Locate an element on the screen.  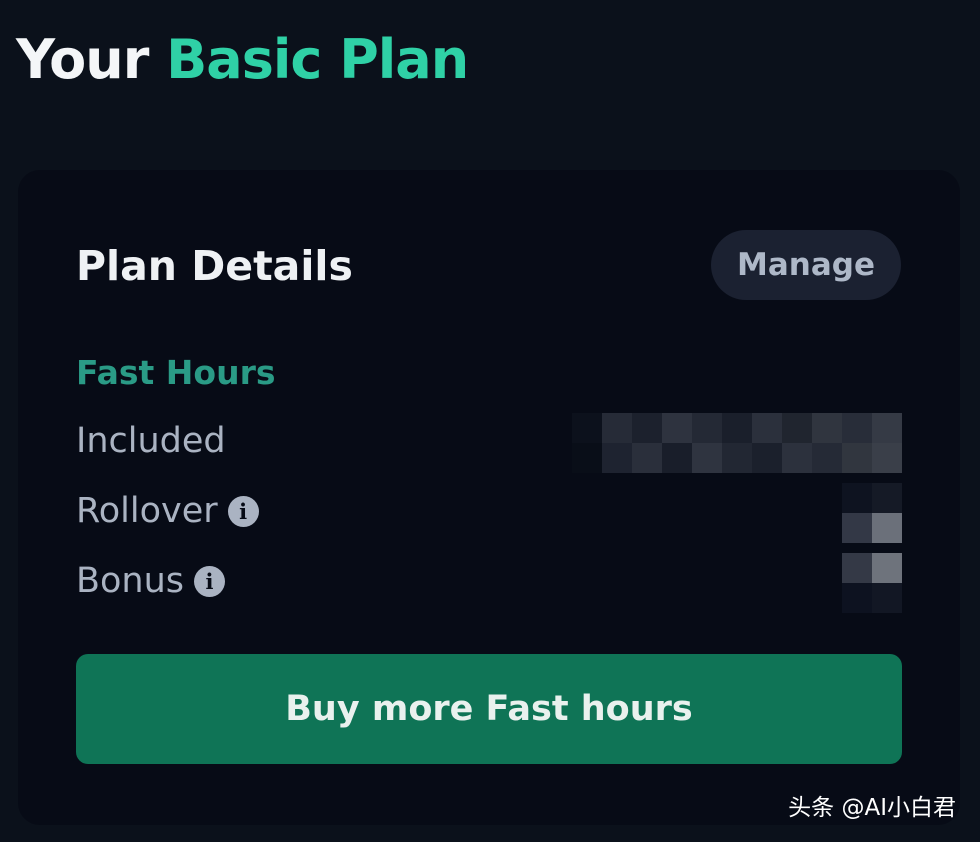
page-title: Your Basic Plan is located at coordinates (242, 59).